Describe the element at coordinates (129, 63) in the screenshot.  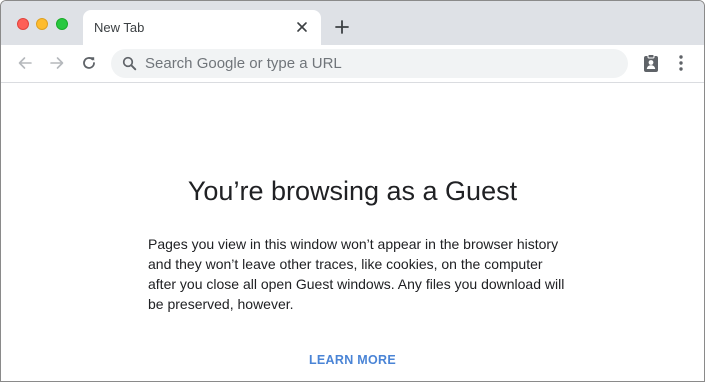
I see `search-icon` at that location.